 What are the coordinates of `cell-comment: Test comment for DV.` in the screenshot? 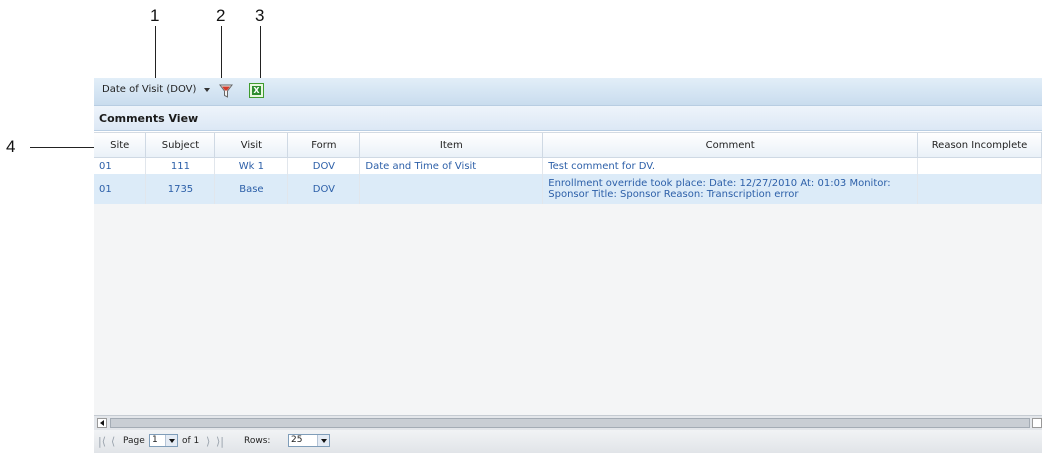 It's located at (730, 165).